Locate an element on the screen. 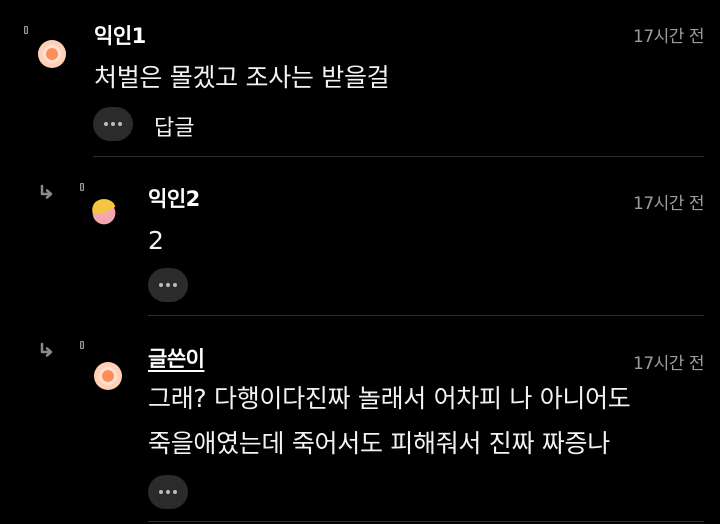 This screenshot has height=524, width=720. comment-author: 익인1 is located at coordinates (120, 35).